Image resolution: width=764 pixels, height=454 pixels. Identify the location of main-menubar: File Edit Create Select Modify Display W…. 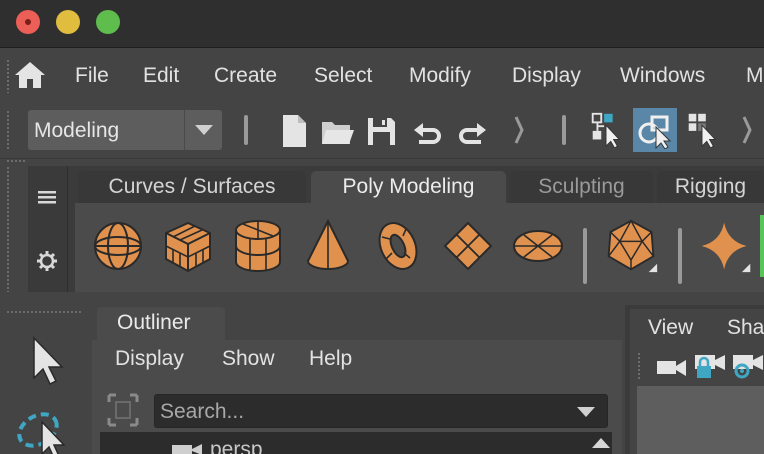
(382, 75).